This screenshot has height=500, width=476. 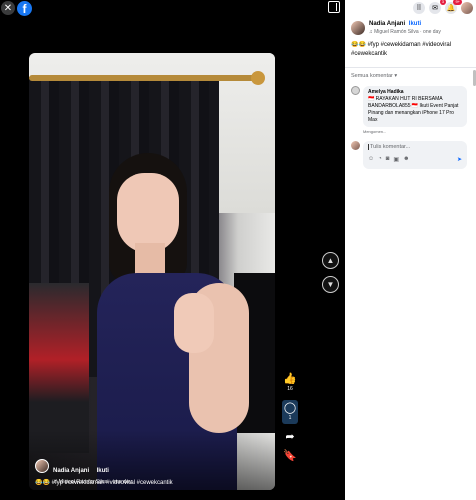 What do you see at coordinates (419, 8) in the screenshot?
I see `menu-grid-icon: ⠿` at bounding box center [419, 8].